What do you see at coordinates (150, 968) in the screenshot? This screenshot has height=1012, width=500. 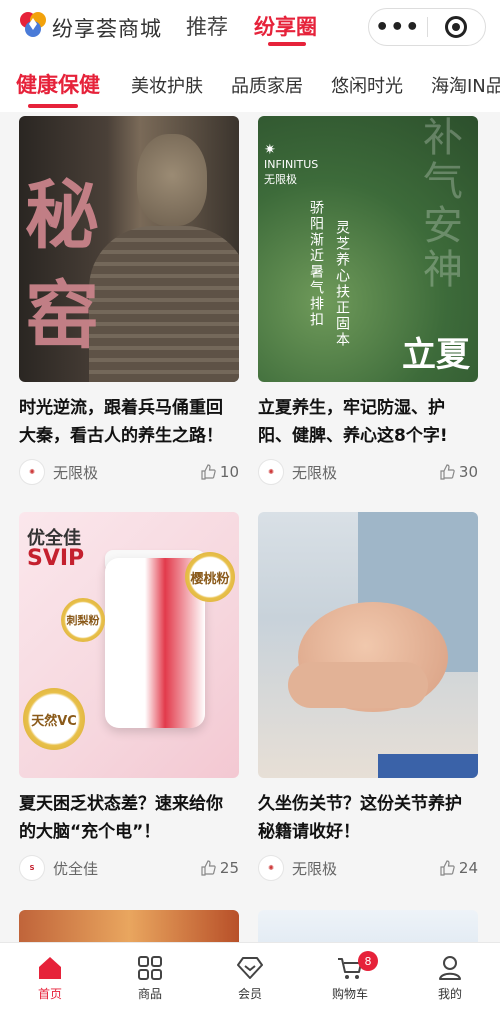 I see `grid-icon` at bounding box center [150, 968].